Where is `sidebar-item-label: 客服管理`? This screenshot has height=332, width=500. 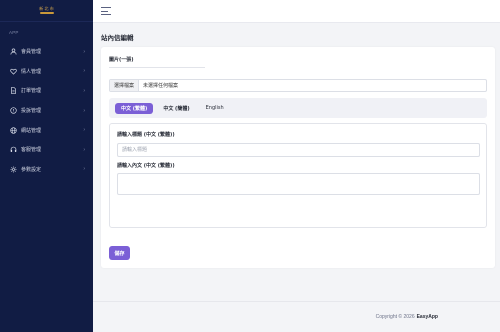
sidebar-item-label: 客服管理 is located at coordinates (31, 150).